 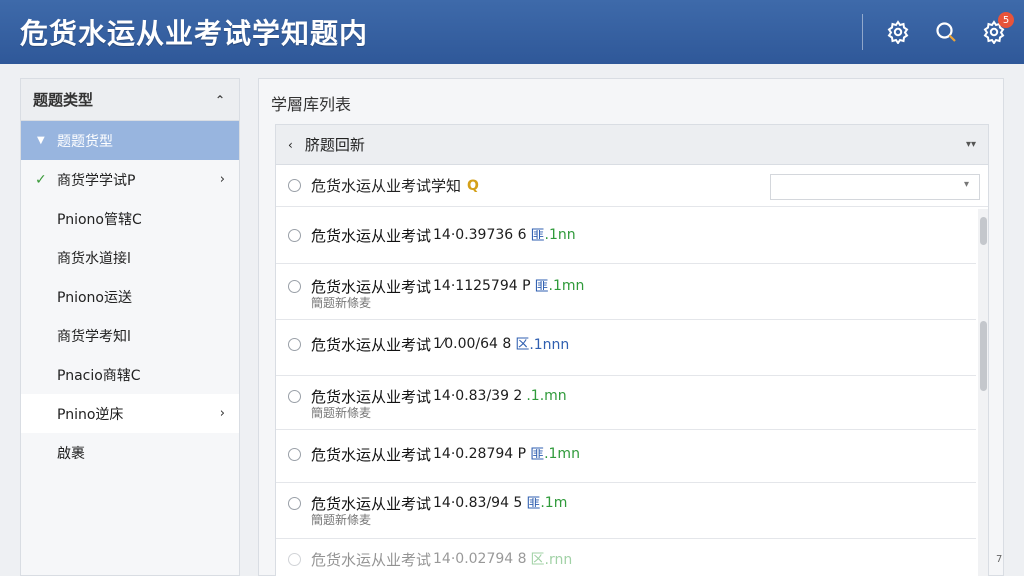 I want to click on search-label: 危货水运从业考试学知, so click(x=386, y=186).